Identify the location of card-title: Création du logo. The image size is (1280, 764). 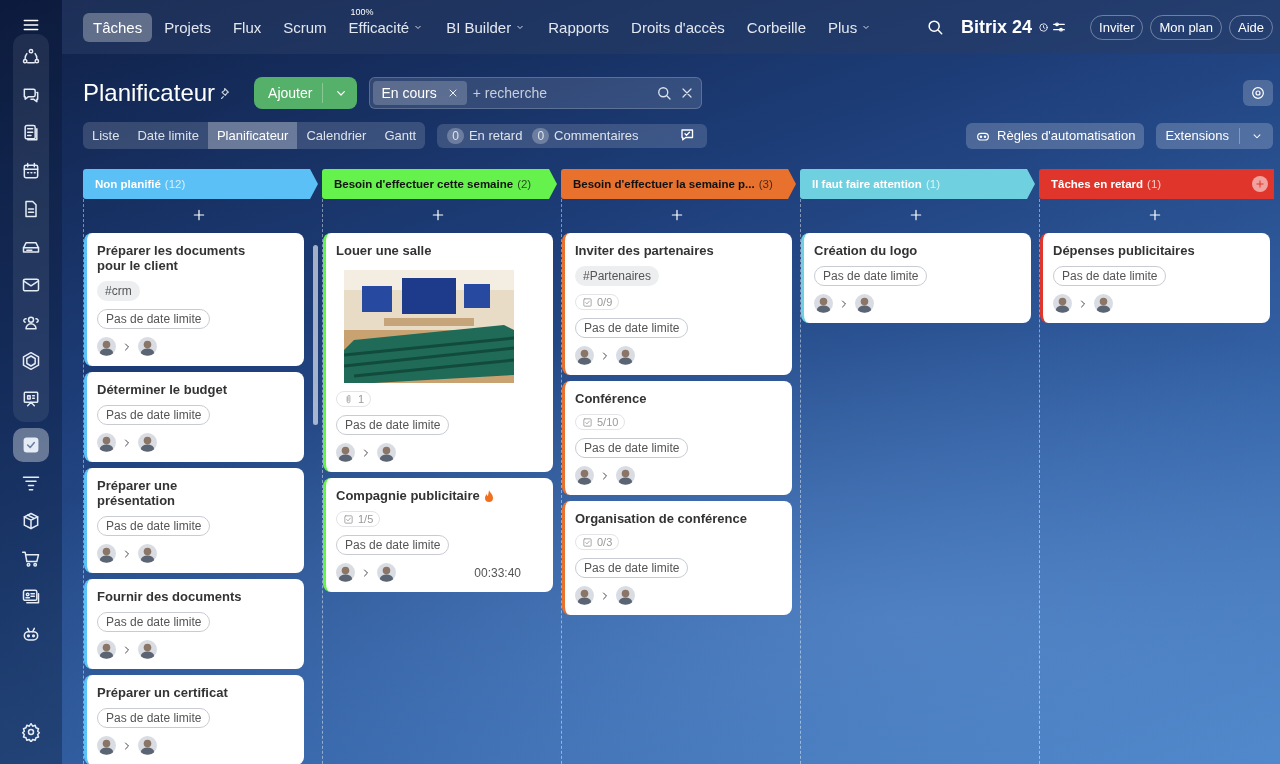
(866, 250).